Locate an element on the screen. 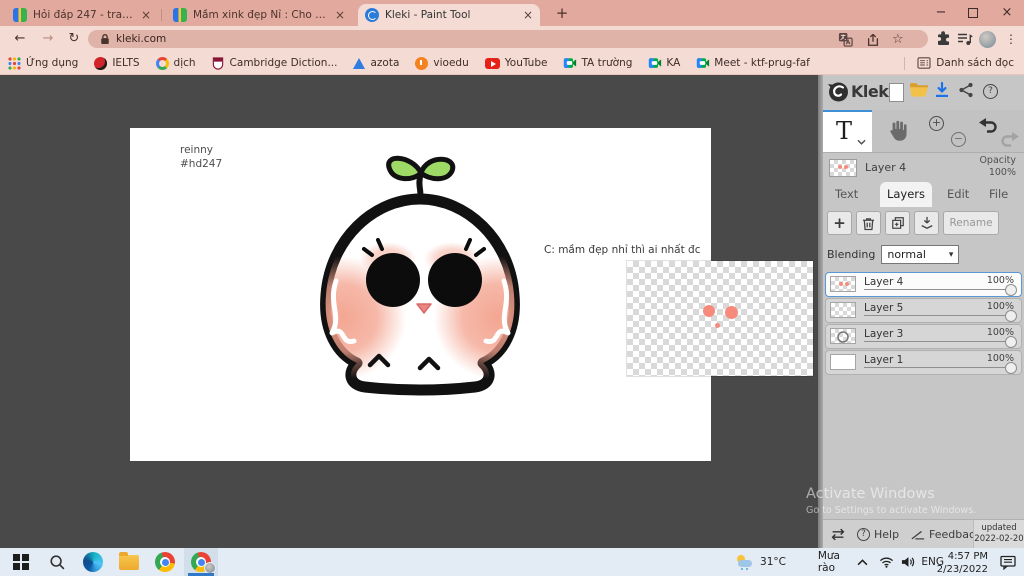  taskbar-explorer-icon is located at coordinates (129, 562).